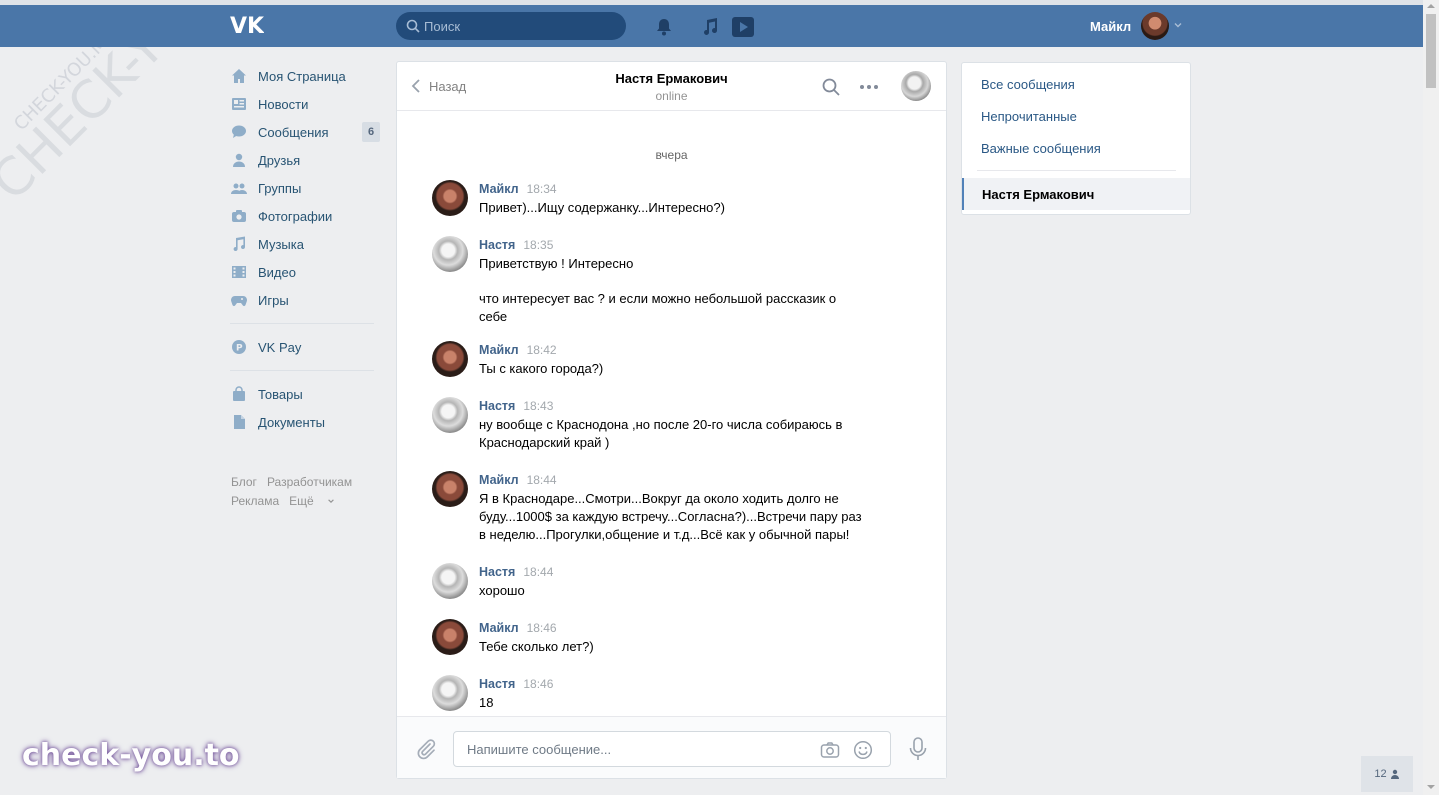 Image resolution: width=1439 pixels, height=795 pixels. What do you see at coordinates (426, 749) in the screenshot?
I see `paperclip-icon` at bounding box center [426, 749].